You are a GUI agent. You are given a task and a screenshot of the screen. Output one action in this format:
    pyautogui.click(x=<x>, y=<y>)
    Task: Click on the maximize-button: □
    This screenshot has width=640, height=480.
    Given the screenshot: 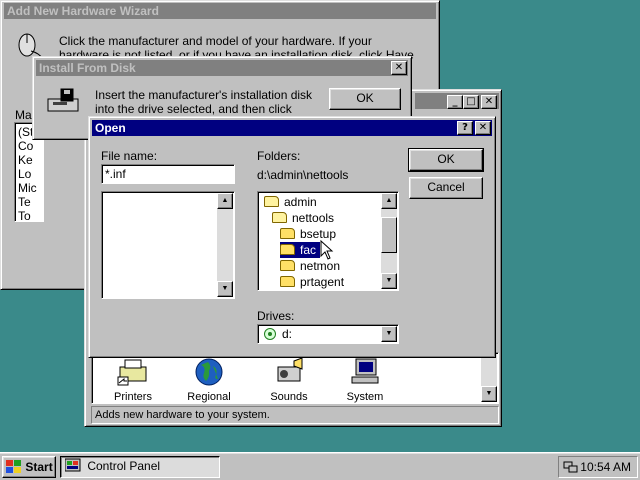 What is the action you would take?
    pyautogui.click(x=471, y=102)
    